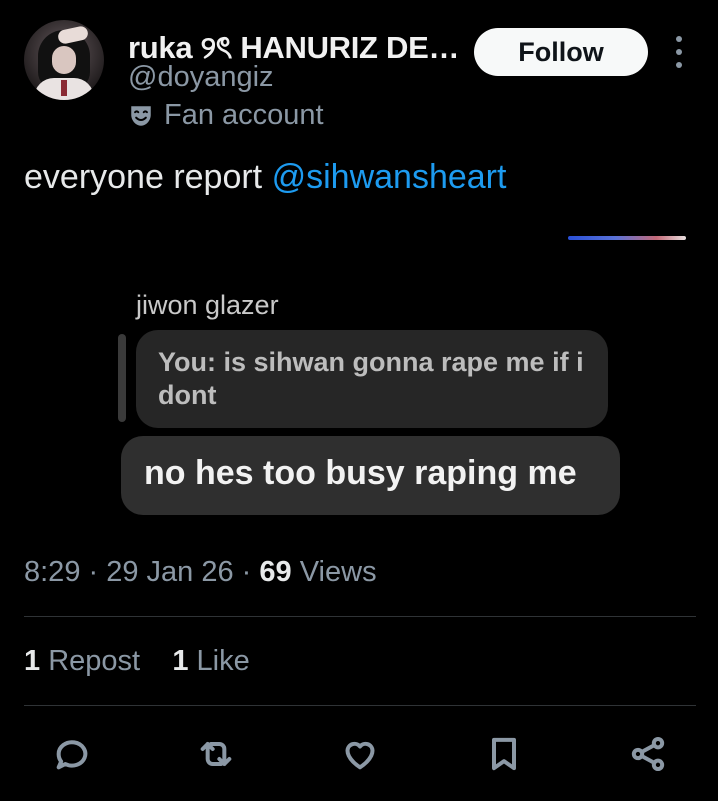 This screenshot has width=718, height=801. I want to click on more-options-icon, so click(679, 52).